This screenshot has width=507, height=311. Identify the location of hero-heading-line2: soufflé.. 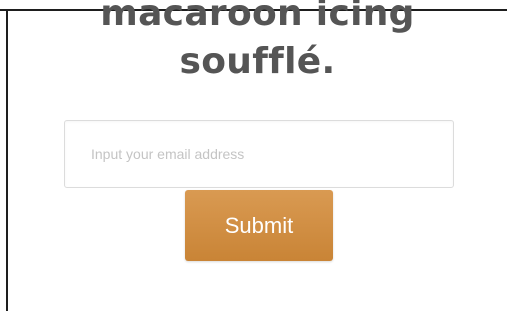
(257, 62).